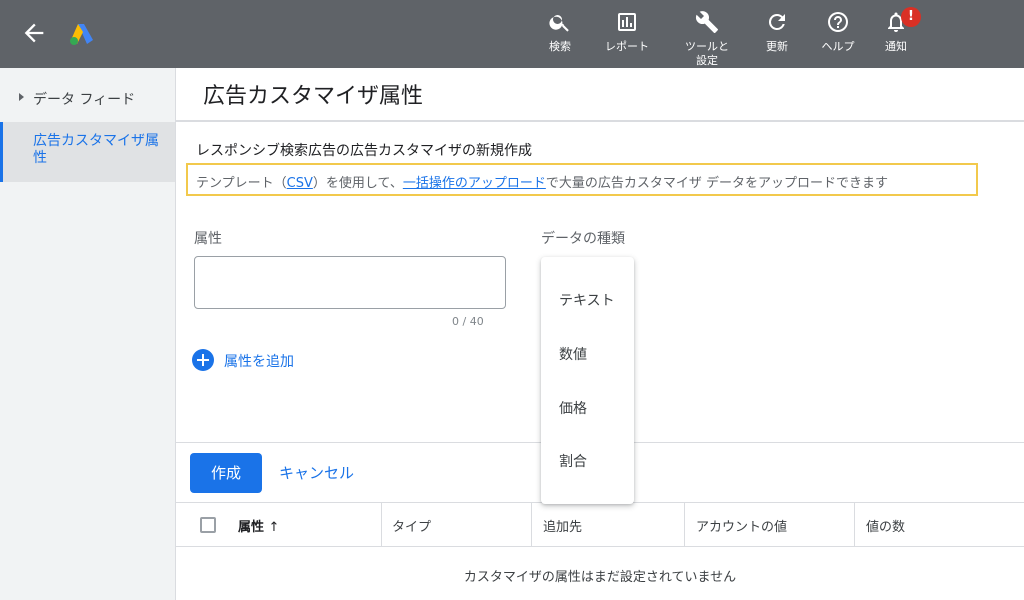 This screenshot has height=600, width=1024. What do you see at coordinates (838, 22) in the screenshot?
I see `help-icon` at bounding box center [838, 22].